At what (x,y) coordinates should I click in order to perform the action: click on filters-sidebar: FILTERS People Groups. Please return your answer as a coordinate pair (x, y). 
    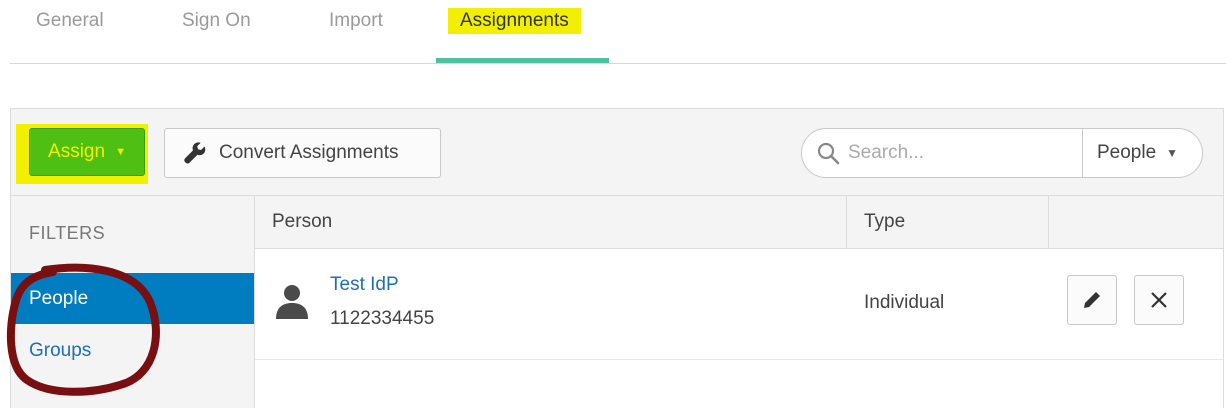
    Looking at the image, I should click on (130, 302).